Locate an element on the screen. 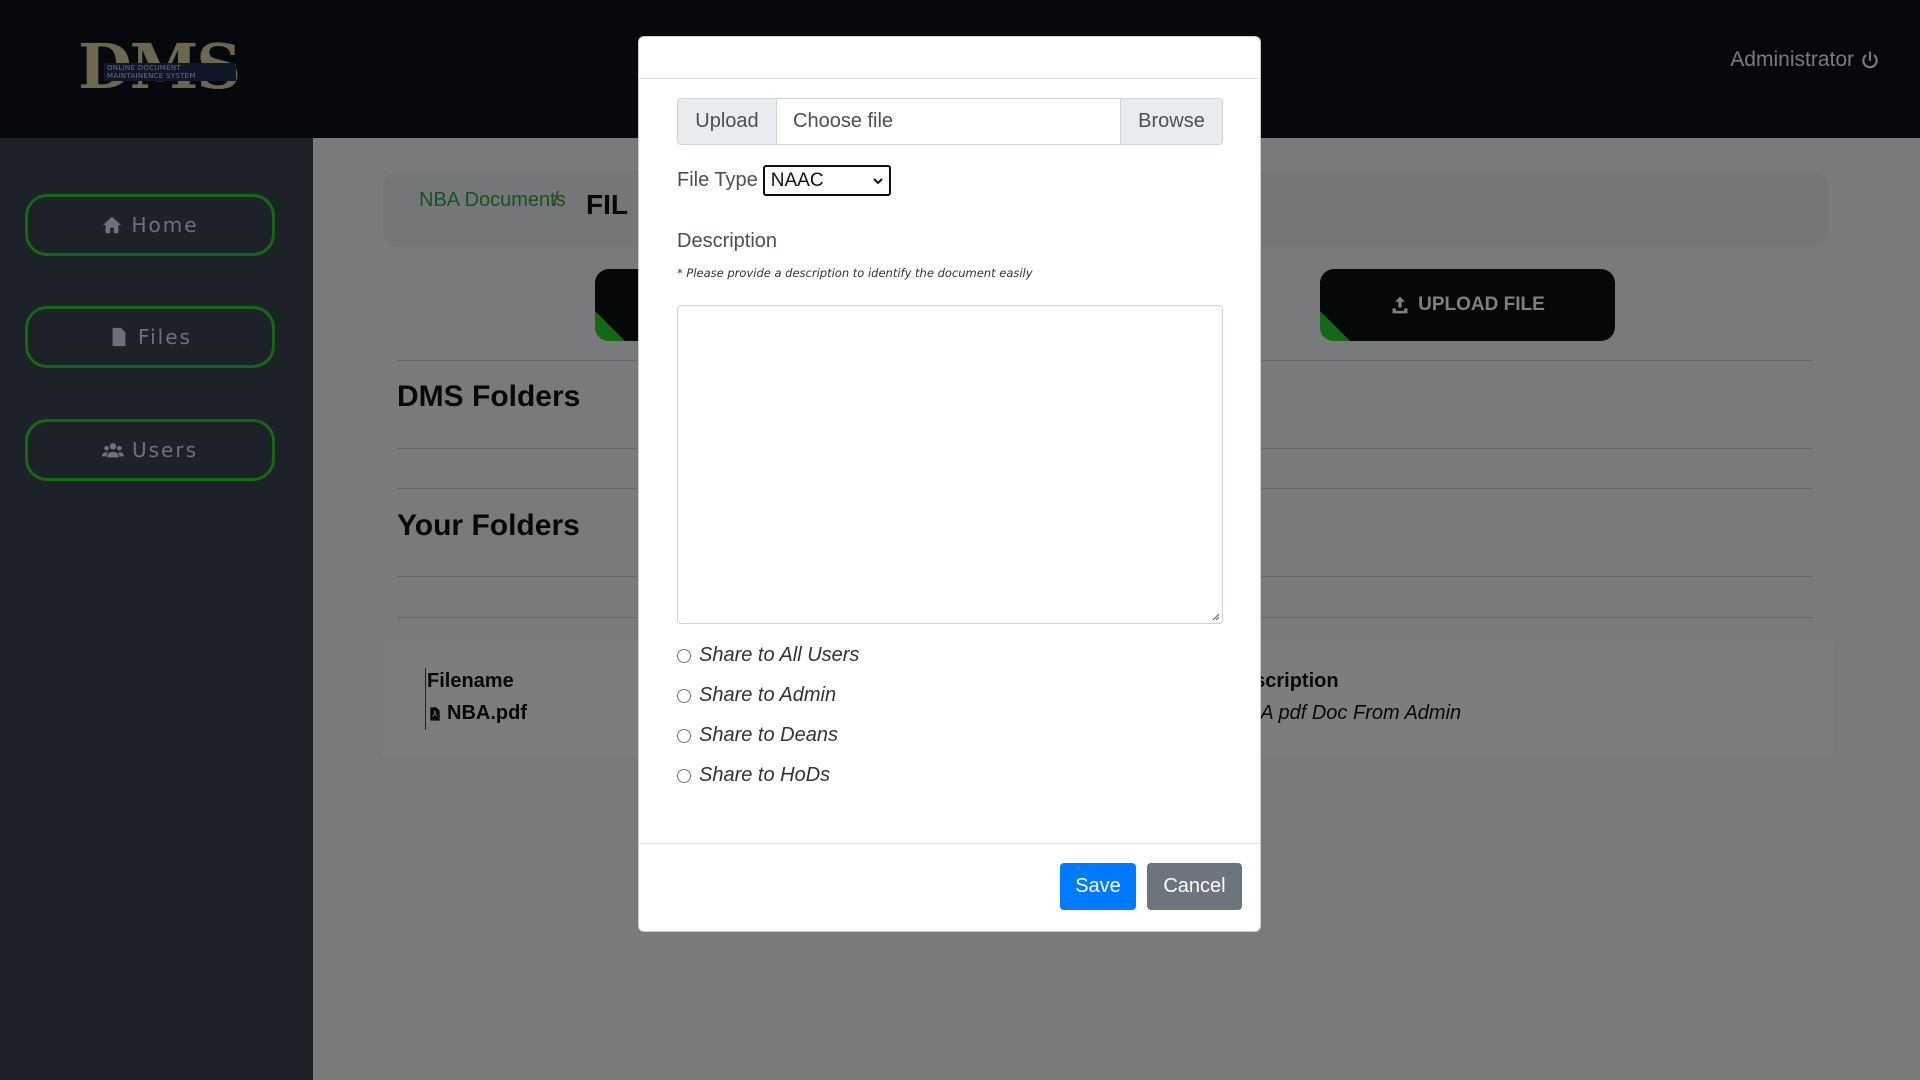  upload-addon: Upload is located at coordinates (727, 121).